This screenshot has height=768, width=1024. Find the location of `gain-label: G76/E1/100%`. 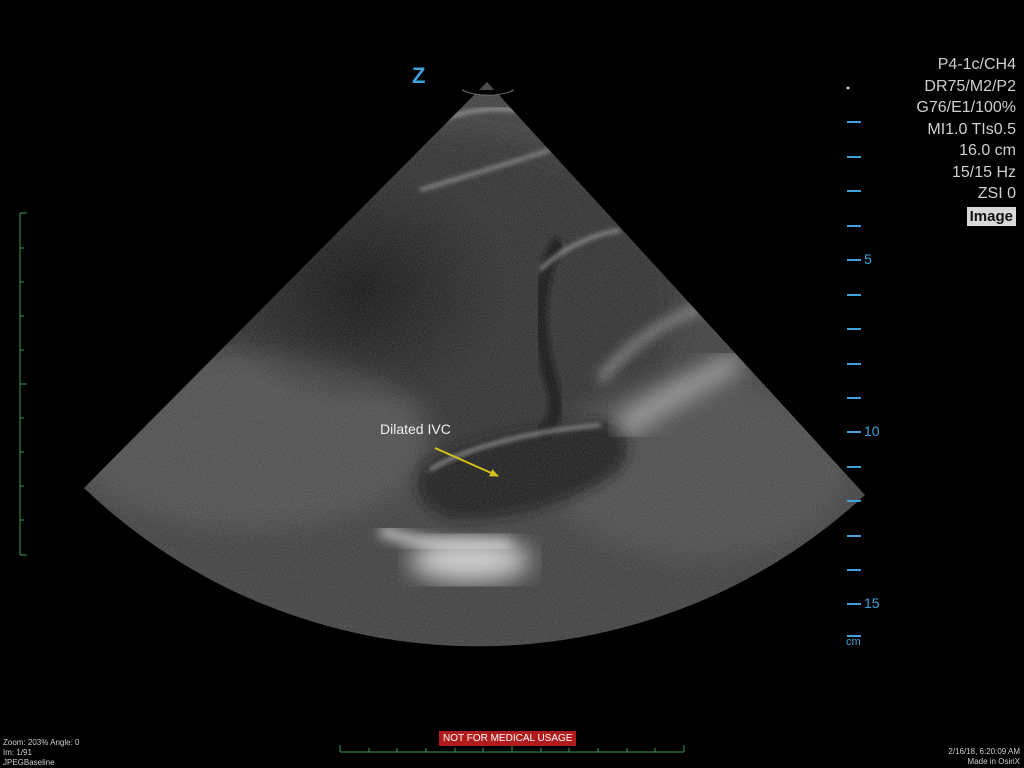

gain-label: G76/E1/100% is located at coordinates (966, 107).